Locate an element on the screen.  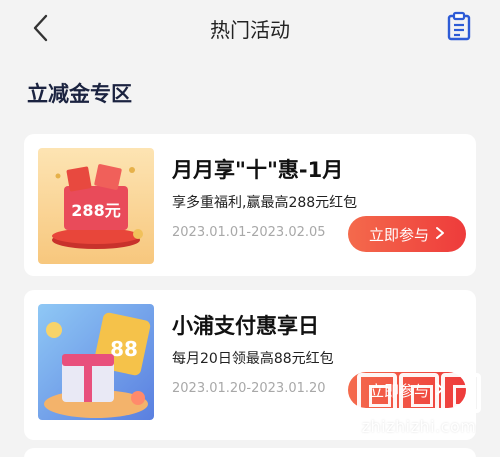
watermark-text: zhizhizhi.com is located at coordinates (419, 426).